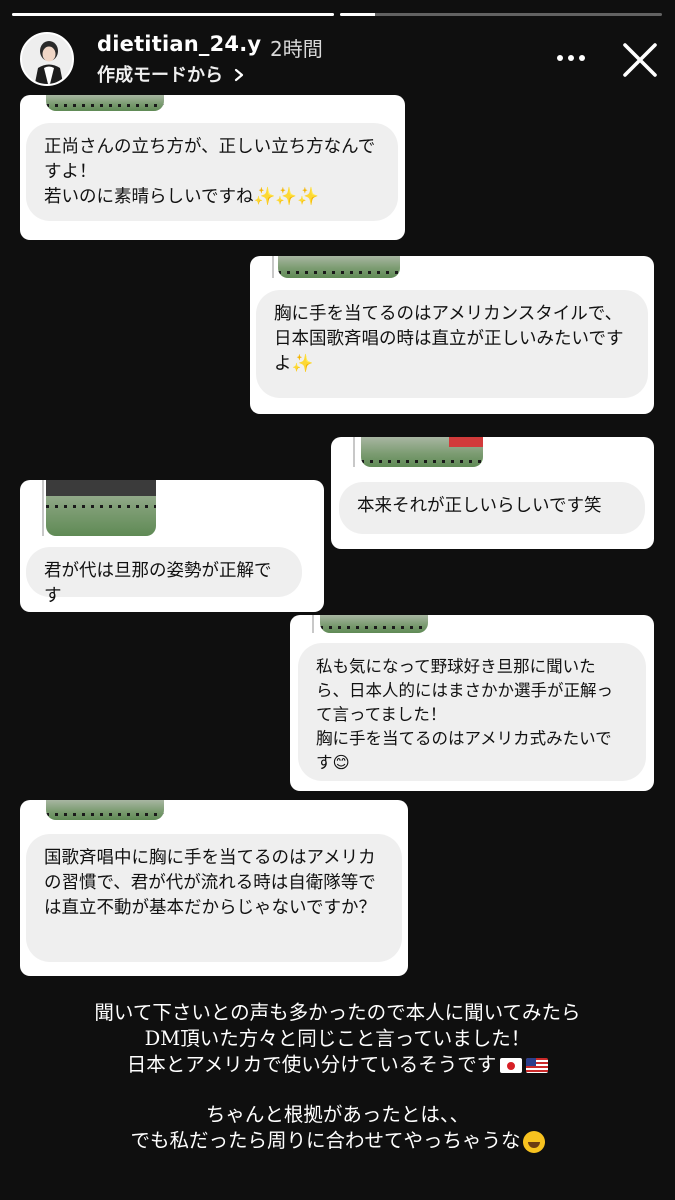 This screenshot has height=1200, width=675. I want to click on message-bubble-1: 正尚さんの立ち方が、正しい立ち方なんですよ！ 若いのに素晴らしいですね✨✨✨, so click(212, 172).